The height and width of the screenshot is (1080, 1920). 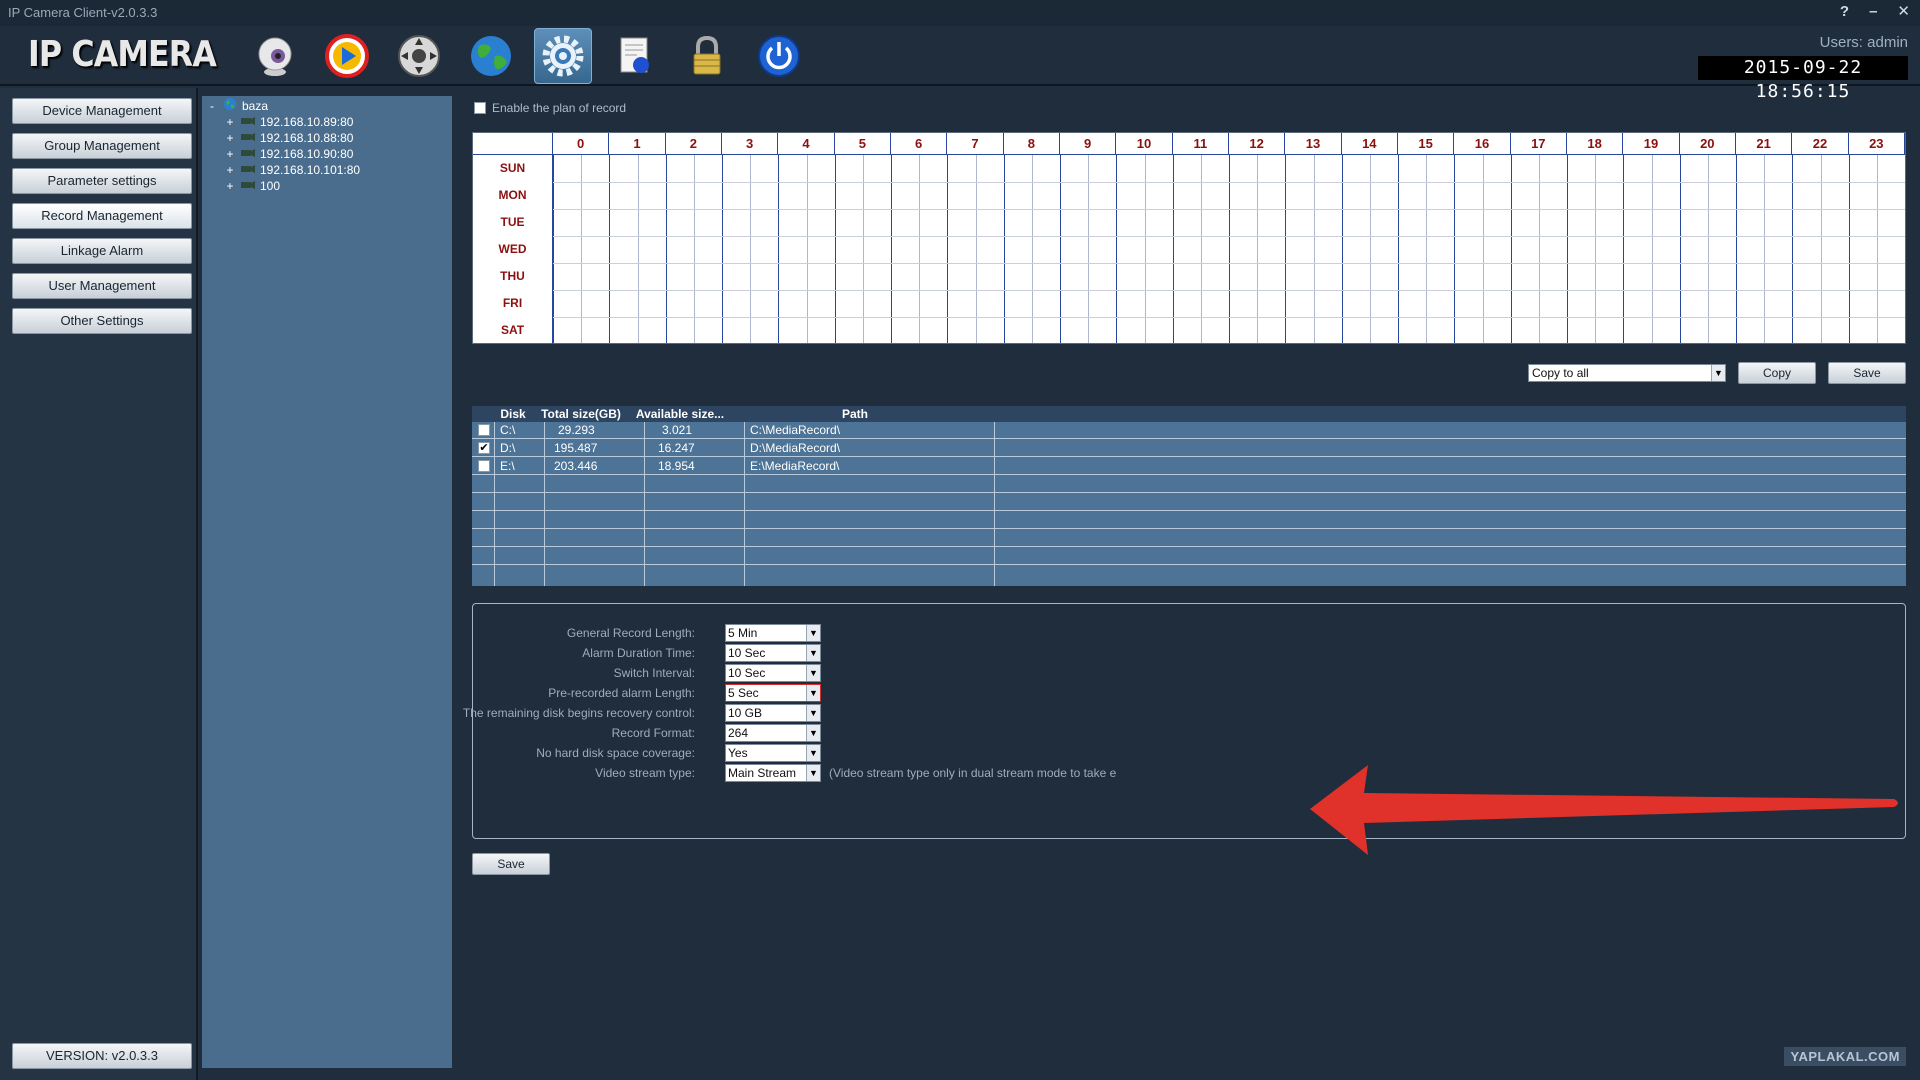 What do you see at coordinates (480, 108) in the screenshot?
I see `enable-plan-checkbox` at bounding box center [480, 108].